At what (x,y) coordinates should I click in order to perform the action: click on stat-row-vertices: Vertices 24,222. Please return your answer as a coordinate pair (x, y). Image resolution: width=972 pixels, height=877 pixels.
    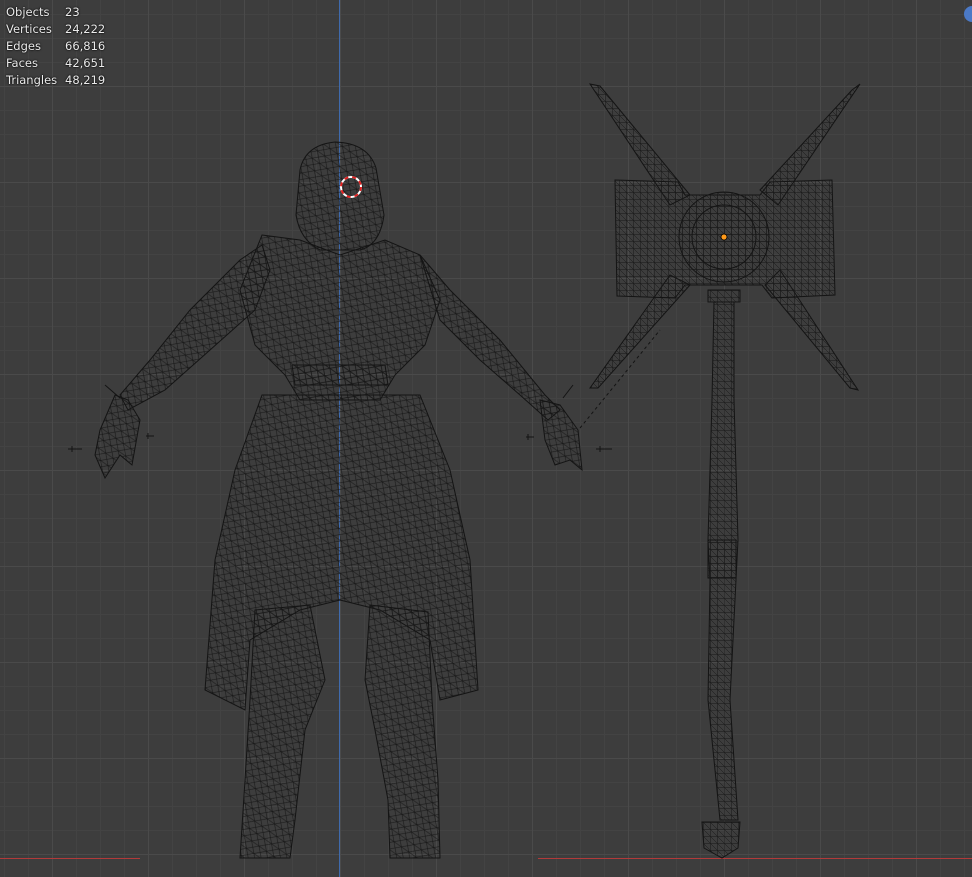
    Looking at the image, I should click on (55, 29).